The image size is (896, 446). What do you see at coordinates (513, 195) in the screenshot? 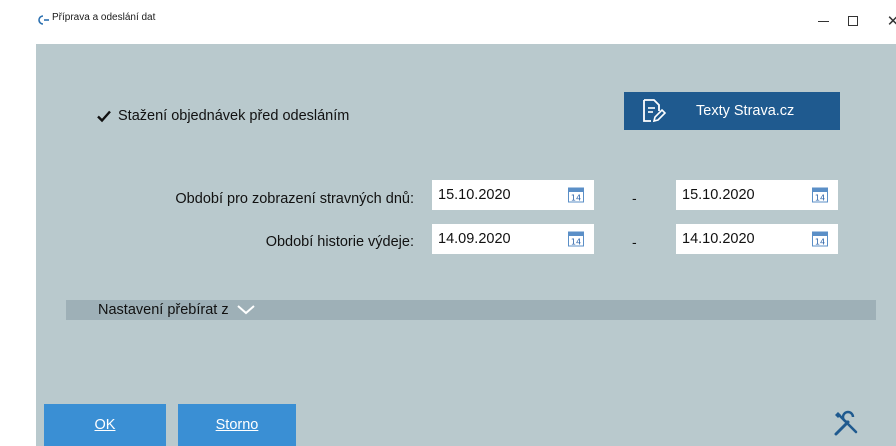
I see `display-period-from-field: 15.10.2020 14` at bounding box center [513, 195].